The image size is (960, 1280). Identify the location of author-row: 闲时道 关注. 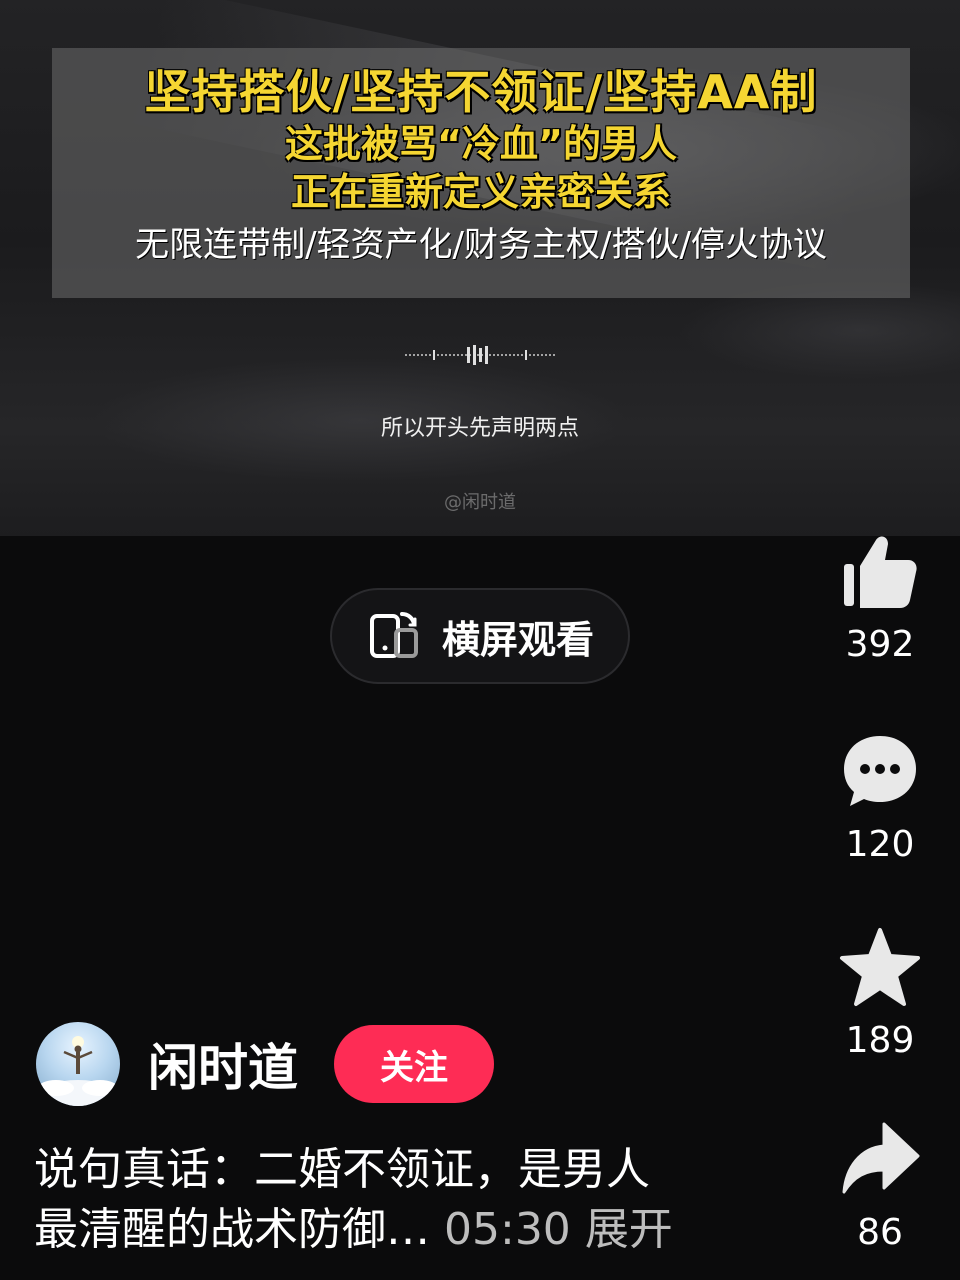
(265, 1064).